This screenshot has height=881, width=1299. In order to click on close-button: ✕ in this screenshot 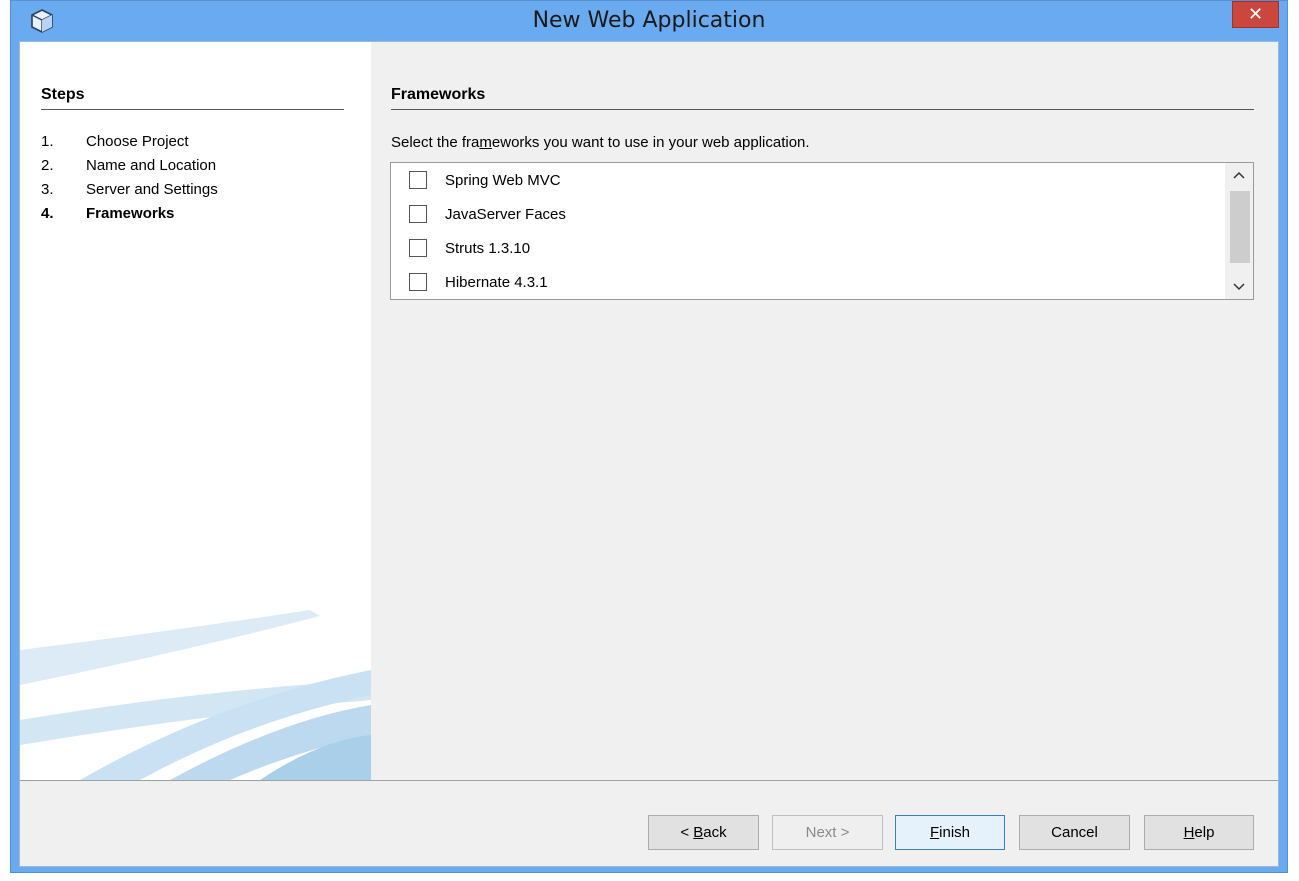, I will do `click(1255, 14)`.